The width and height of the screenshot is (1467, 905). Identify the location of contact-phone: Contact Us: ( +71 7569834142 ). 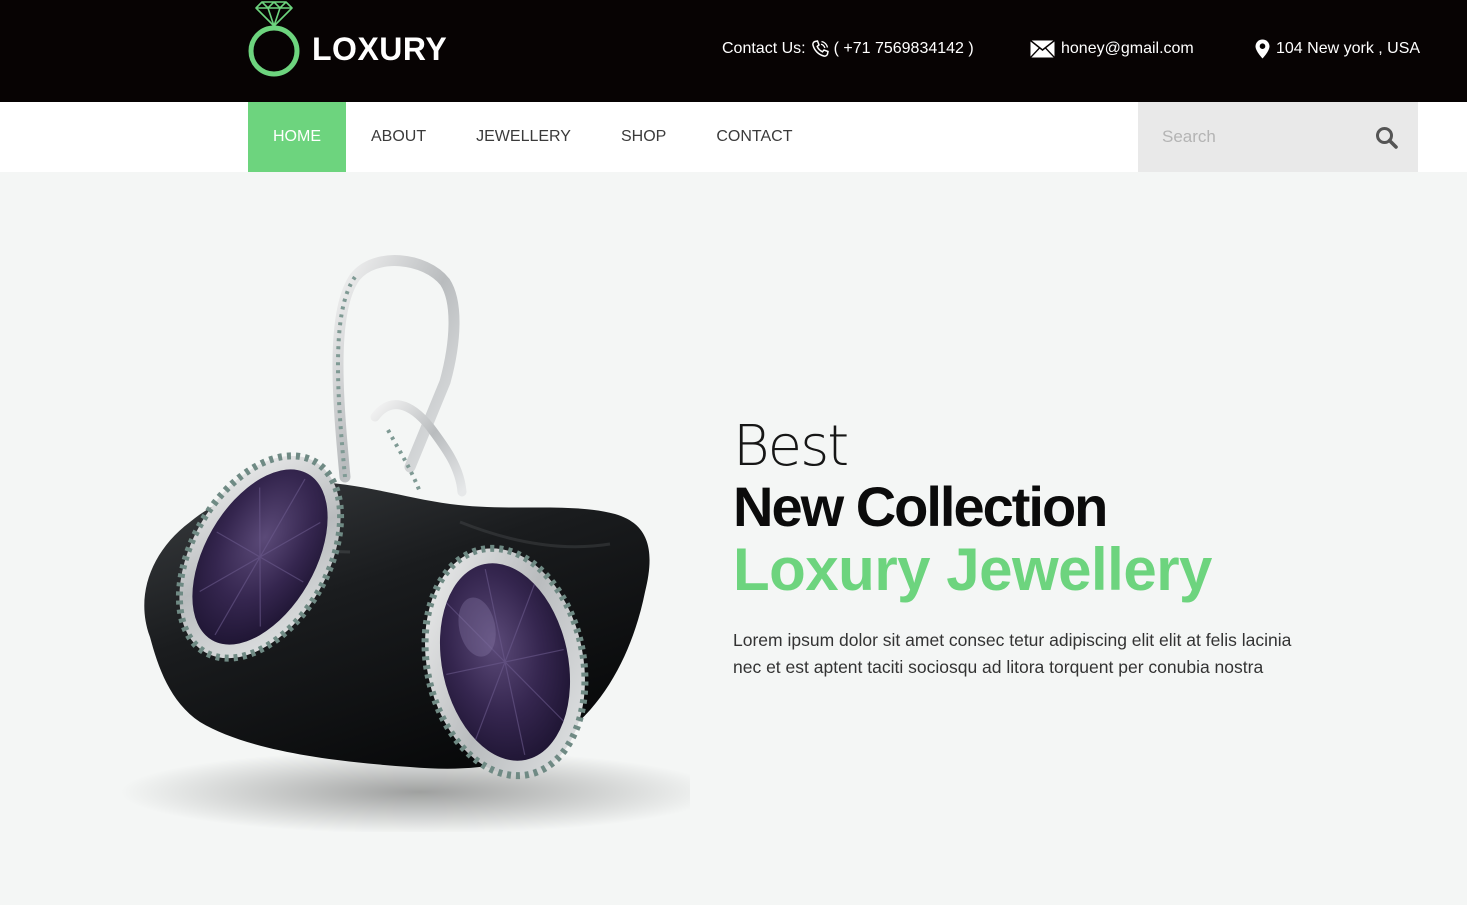
(848, 49).